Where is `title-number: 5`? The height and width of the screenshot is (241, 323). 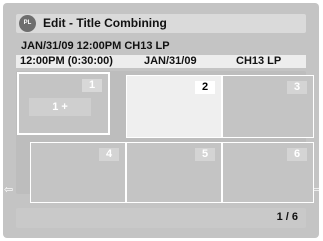
title-number: 5 is located at coordinates (205, 154).